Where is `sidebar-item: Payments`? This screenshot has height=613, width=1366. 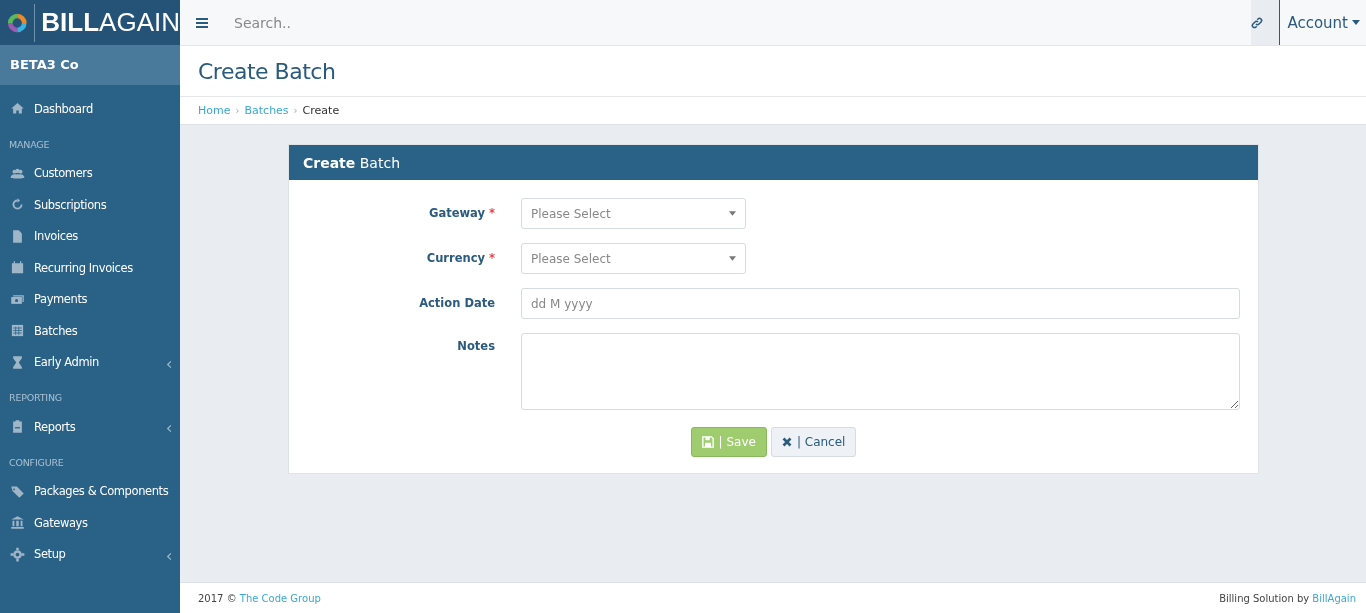 sidebar-item: Payments is located at coordinates (90, 299).